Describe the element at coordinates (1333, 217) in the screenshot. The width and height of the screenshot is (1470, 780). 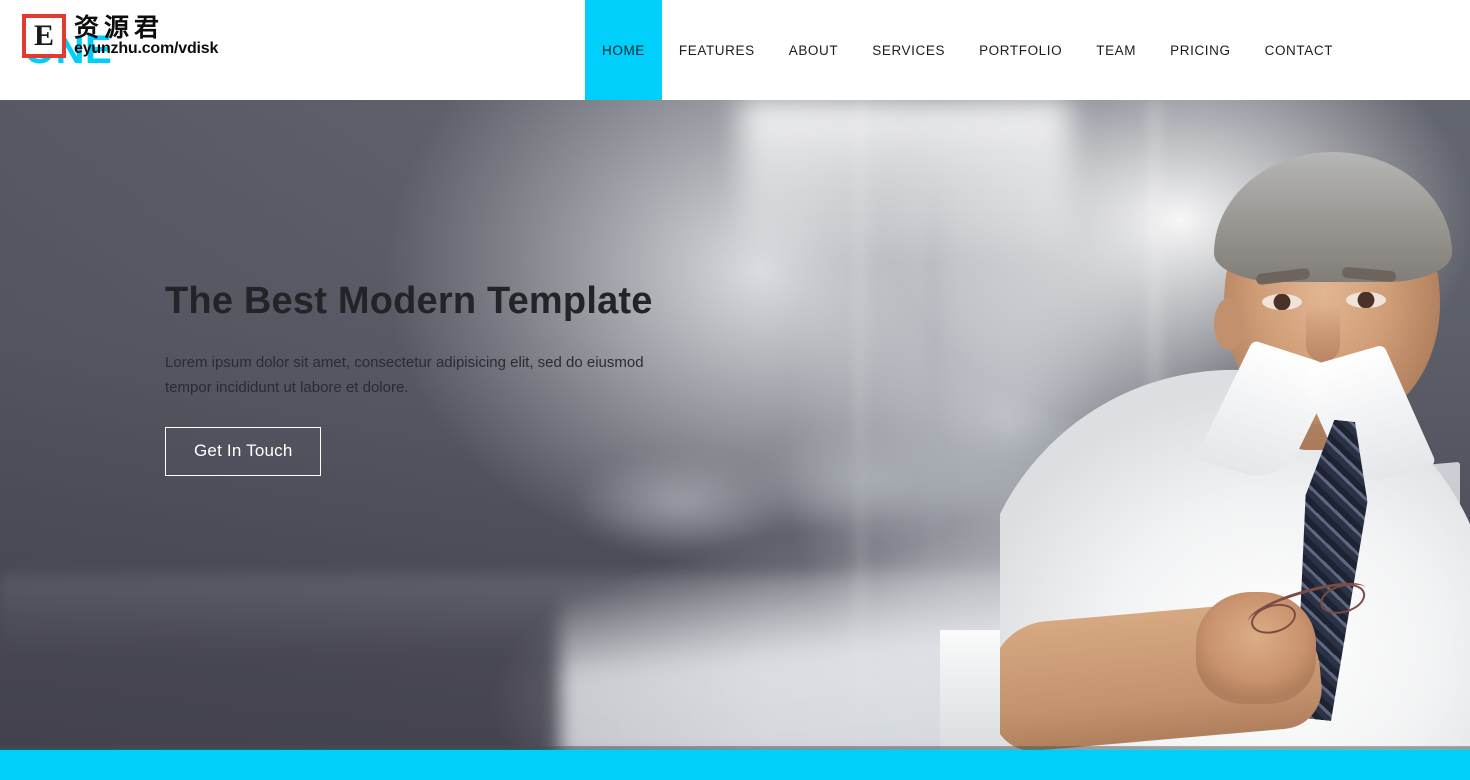
I see `businessman-hair` at that location.